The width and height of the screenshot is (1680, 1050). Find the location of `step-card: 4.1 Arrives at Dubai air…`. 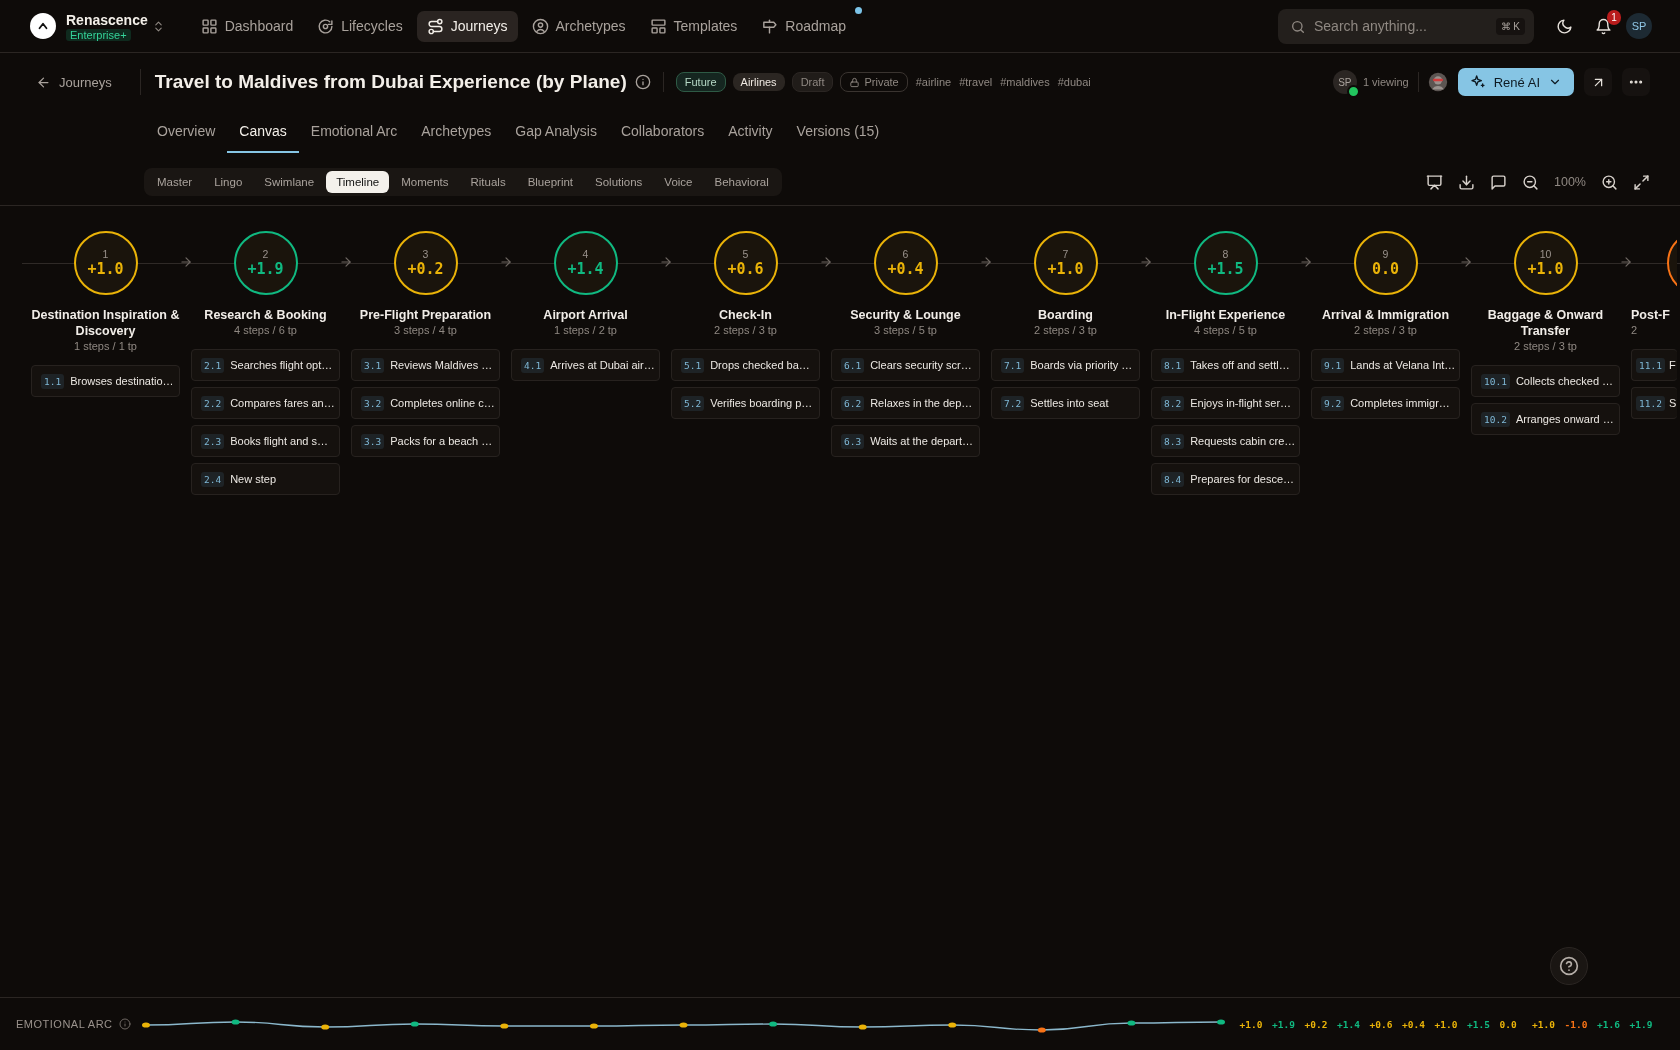

step-card: 4.1 Arrives at Dubai air… is located at coordinates (585, 365).